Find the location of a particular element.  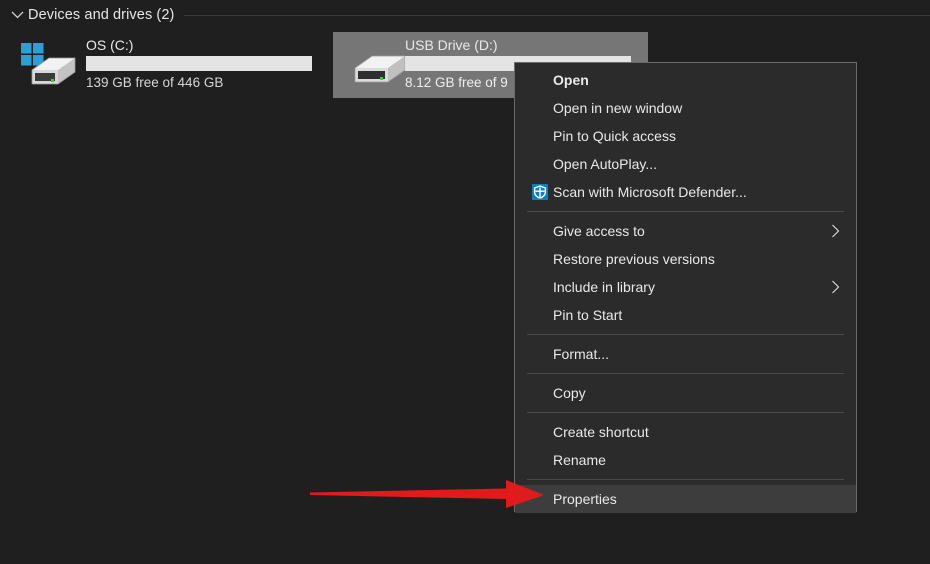

red-arrow-pointing-right is located at coordinates (428, 495).